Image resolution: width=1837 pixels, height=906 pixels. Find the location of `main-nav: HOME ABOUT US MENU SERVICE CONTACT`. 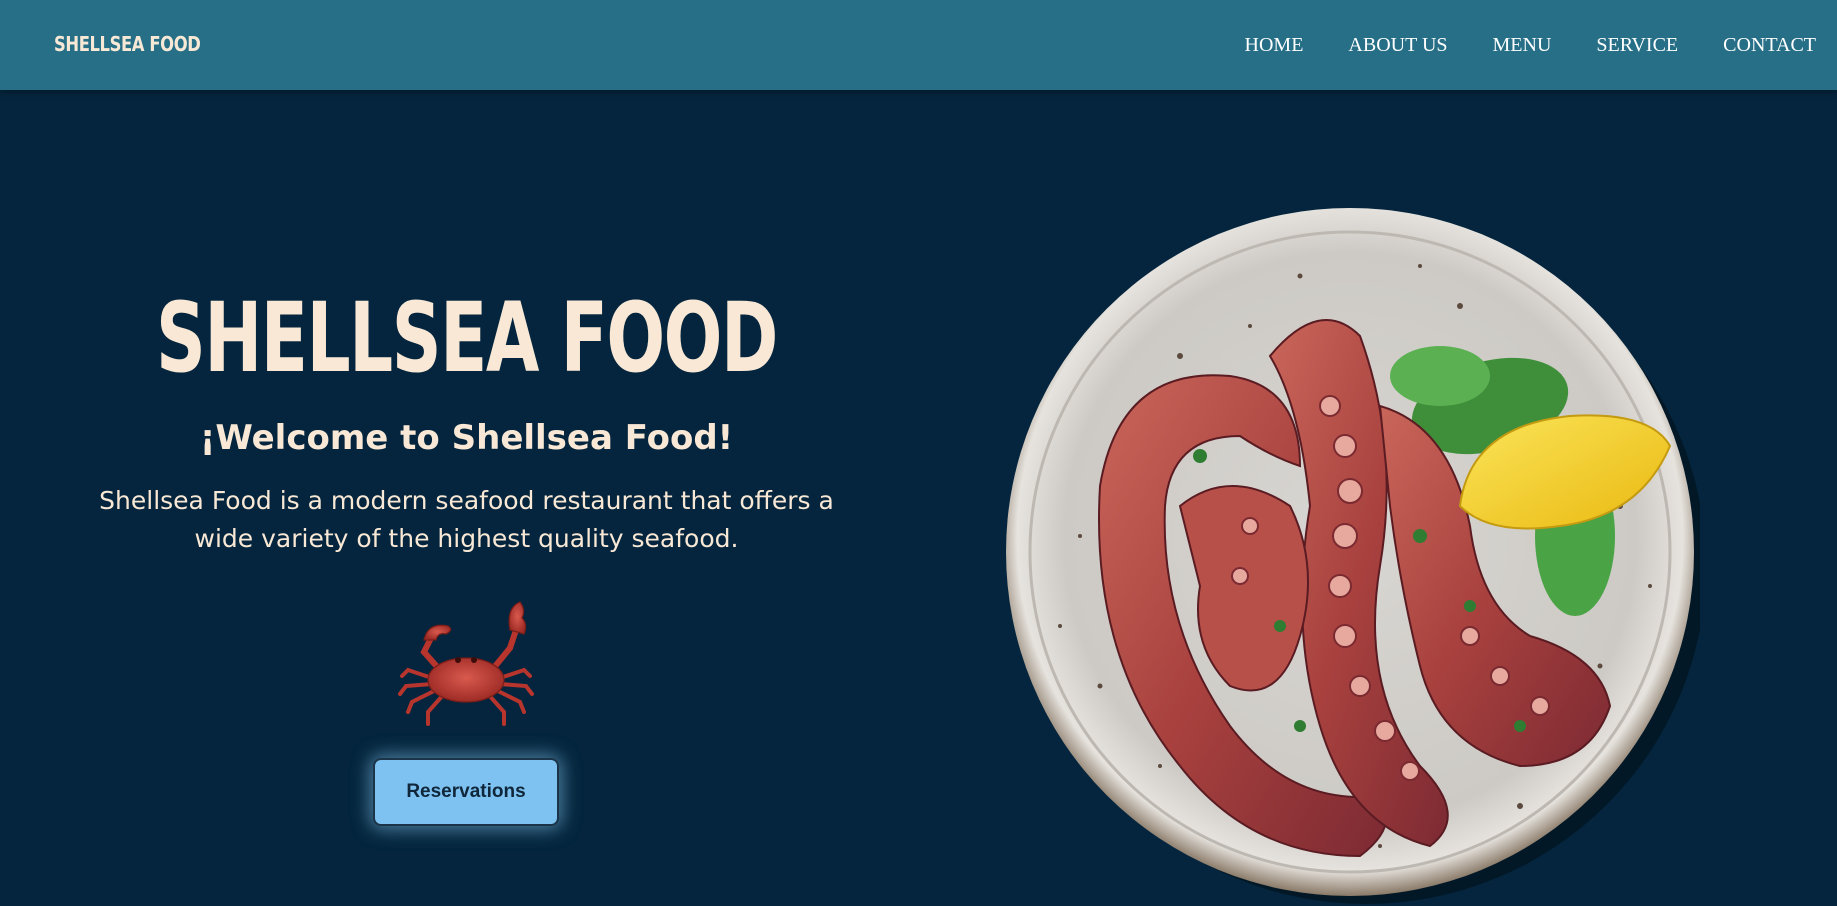

main-nav: HOME ABOUT US MENU SERVICE CONTACT is located at coordinates (1508, 45).